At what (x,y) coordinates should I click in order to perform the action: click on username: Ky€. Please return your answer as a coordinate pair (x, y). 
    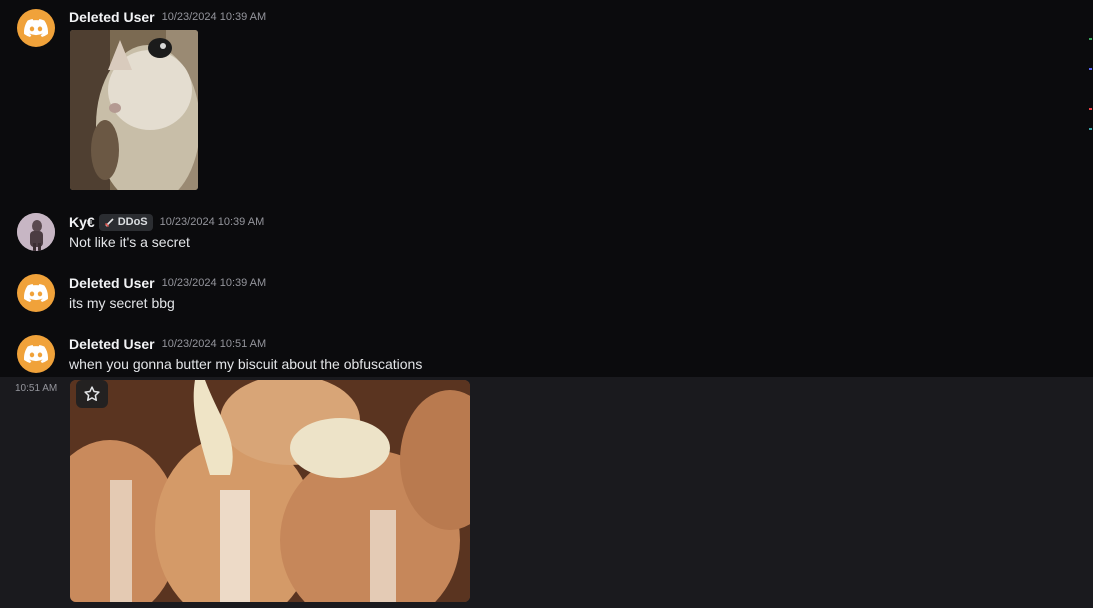
    Looking at the image, I should click on (82, 222).